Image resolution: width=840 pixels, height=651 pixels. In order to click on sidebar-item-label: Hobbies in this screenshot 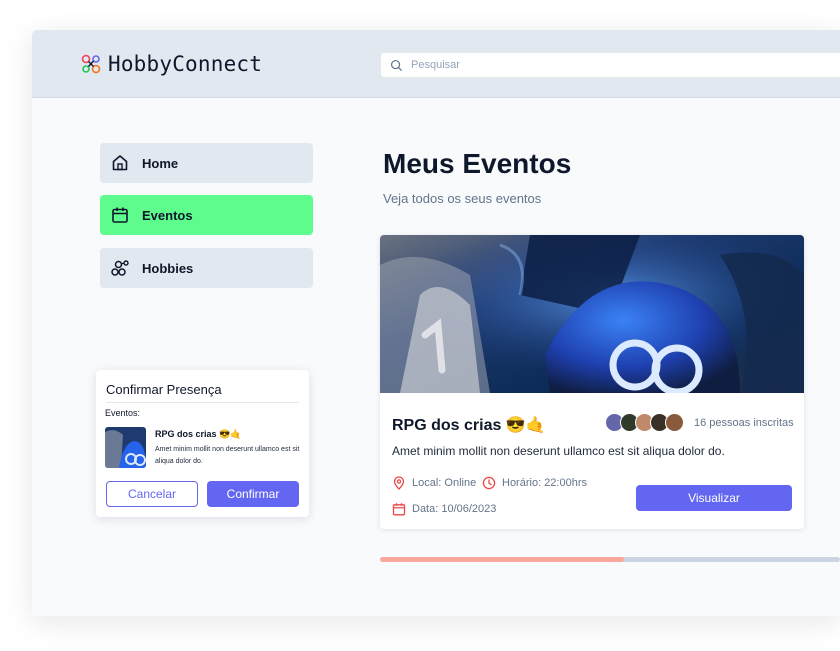, I will do `click(168, 268)`.